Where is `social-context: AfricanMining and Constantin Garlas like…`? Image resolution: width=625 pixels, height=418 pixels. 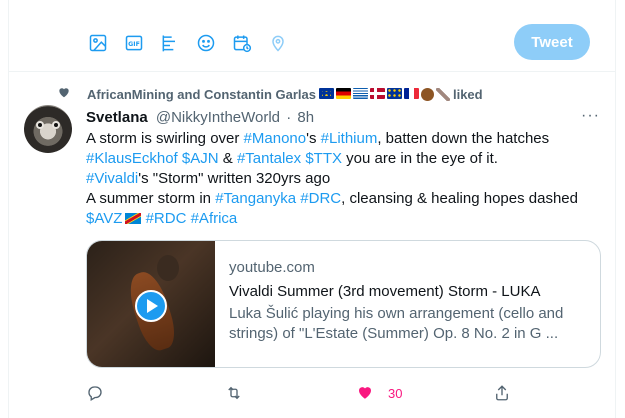 social-context: AfricanMining and Constantin Garlas like… is located at coordinates (271, 94).